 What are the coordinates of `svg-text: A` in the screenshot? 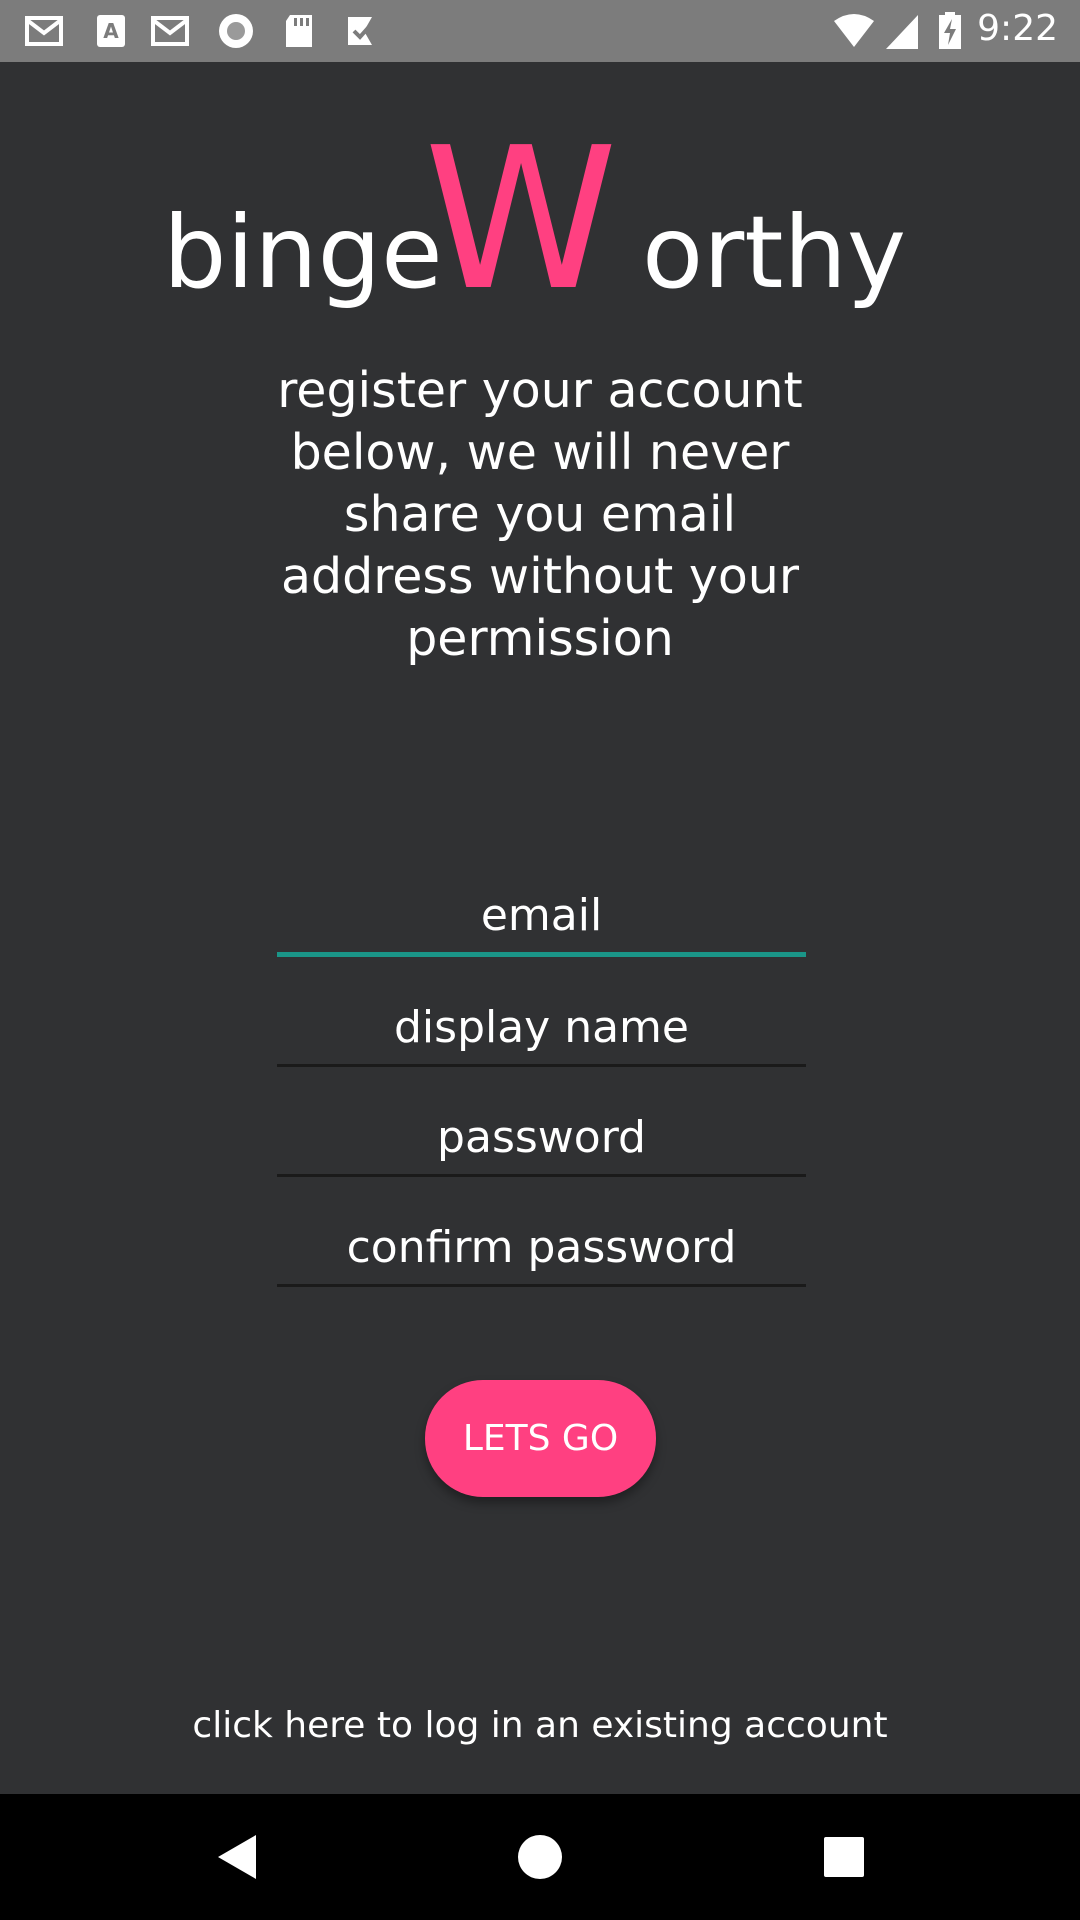 It's located at (111, 31).